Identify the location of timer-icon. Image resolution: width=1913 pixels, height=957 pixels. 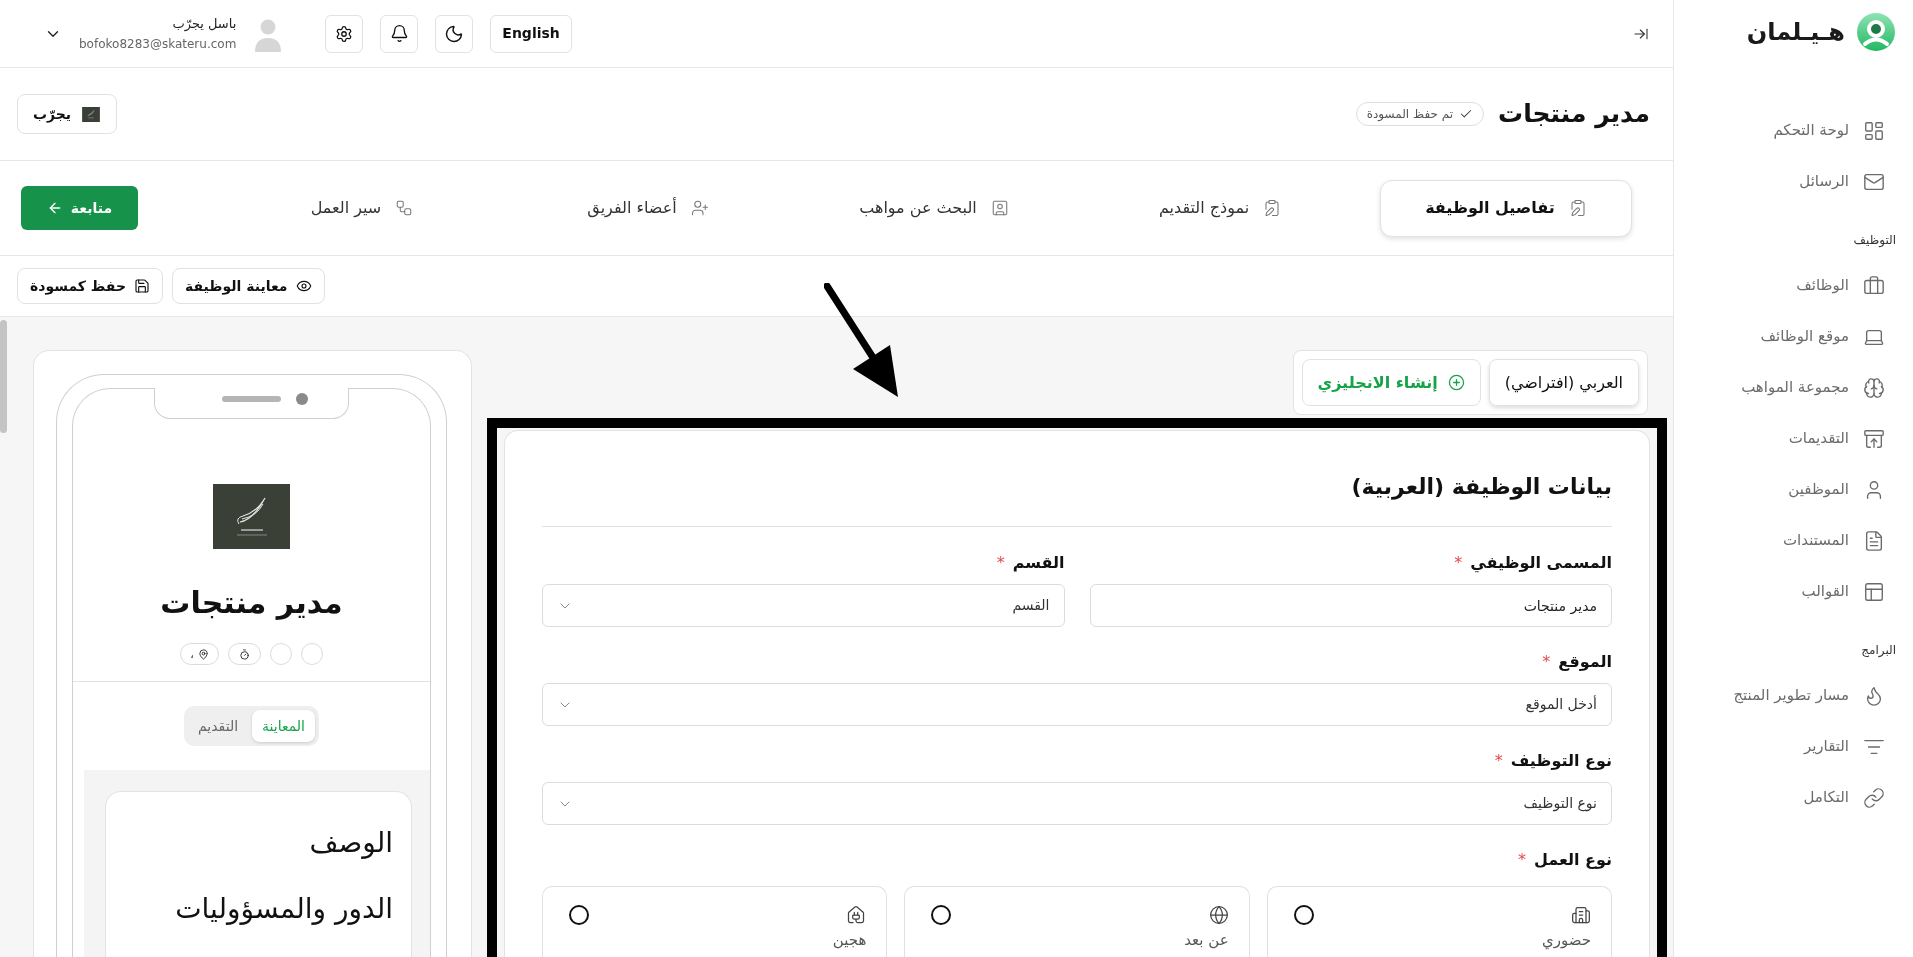
(244, 654).